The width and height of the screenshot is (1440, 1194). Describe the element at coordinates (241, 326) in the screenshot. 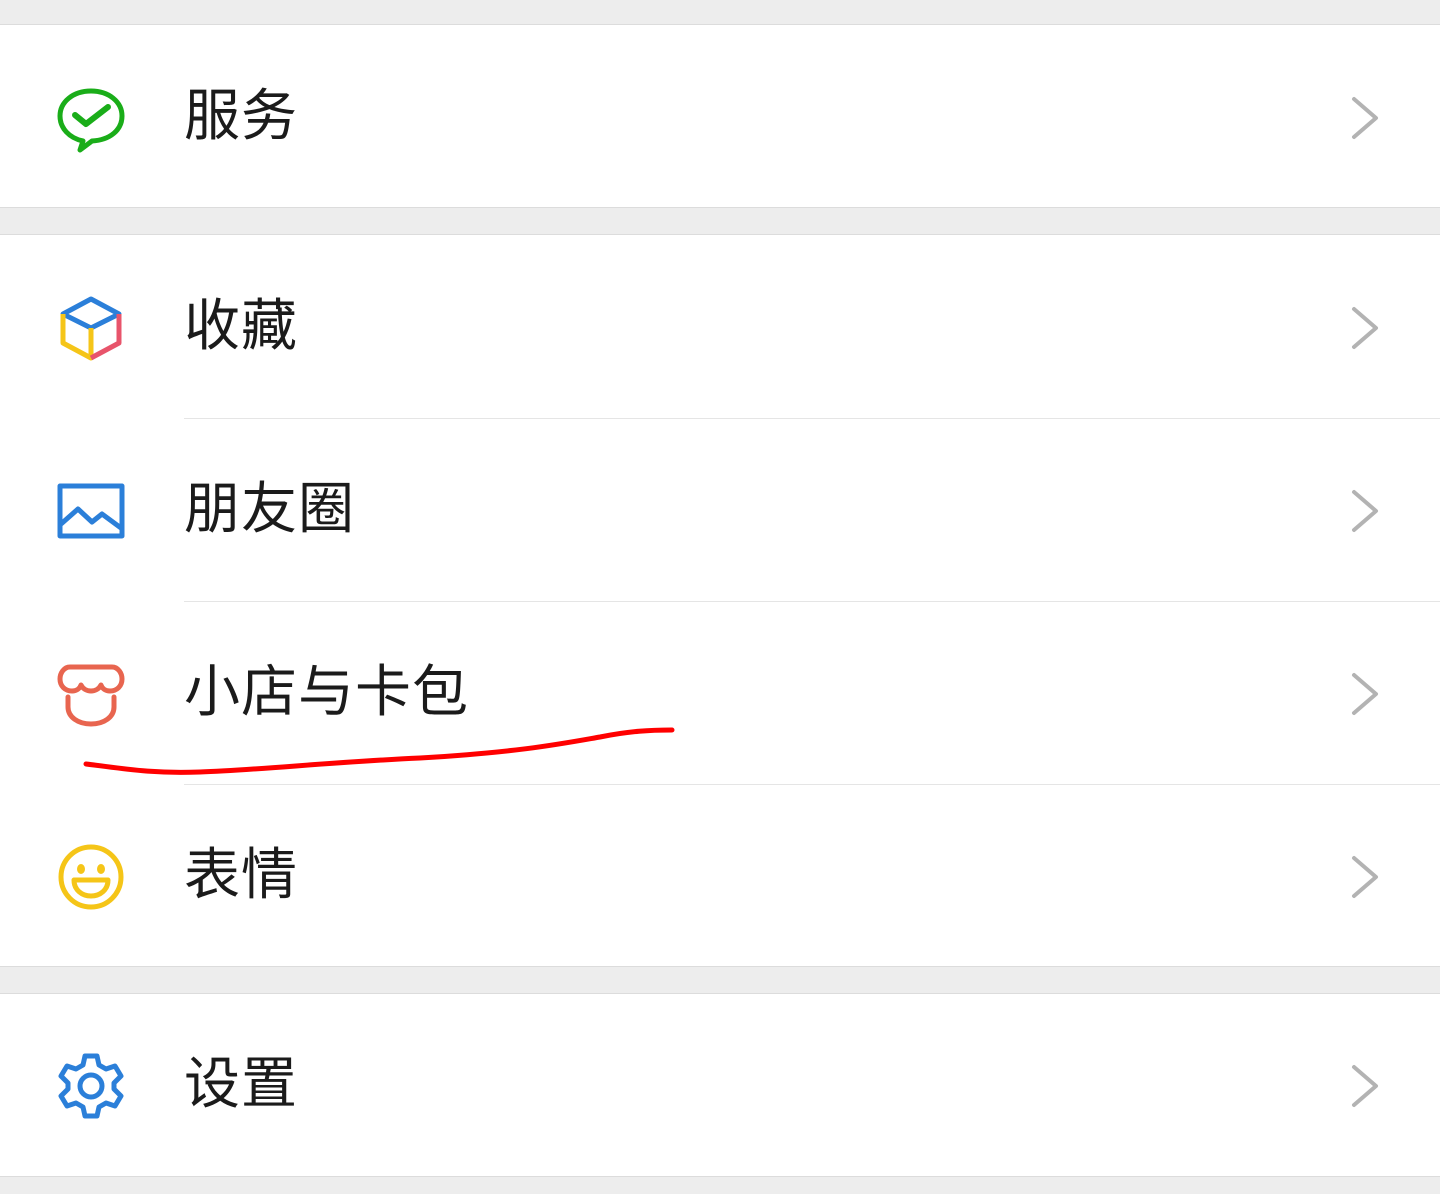

I see `menu-item-label: 收藏` at that location.